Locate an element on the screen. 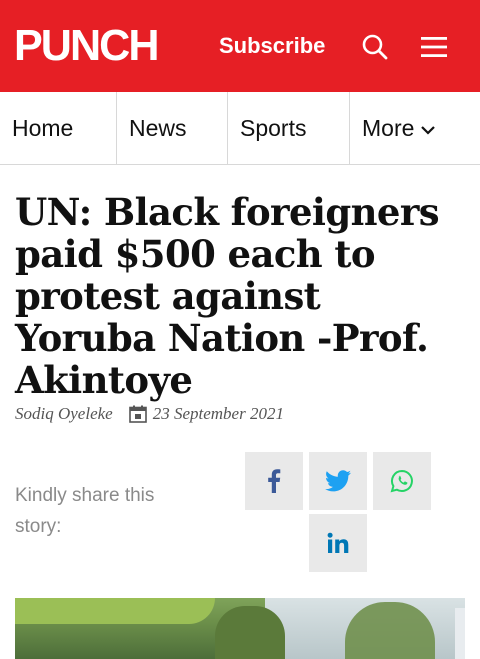 The height and width of the screenshot is (659, 480). author-link: Sodiq Oyeleke is located at coordinates (64, 414).